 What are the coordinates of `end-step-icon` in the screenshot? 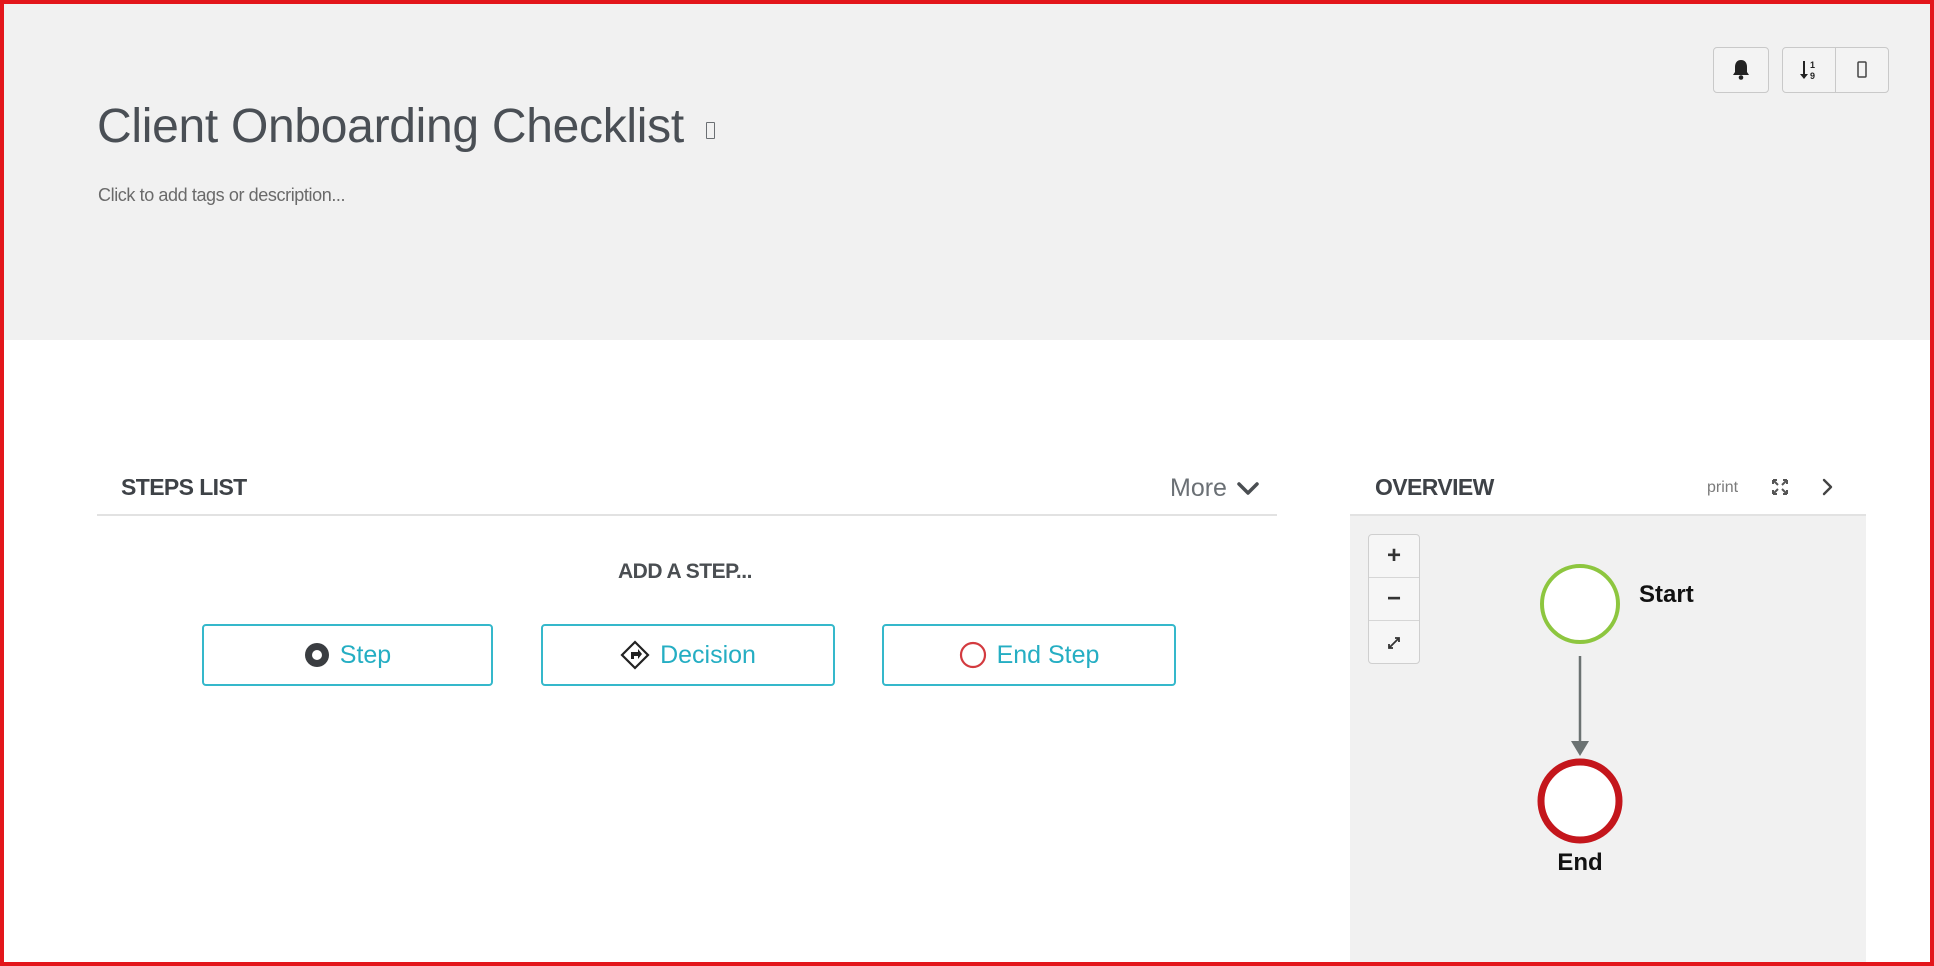 It's located at (972, 655).